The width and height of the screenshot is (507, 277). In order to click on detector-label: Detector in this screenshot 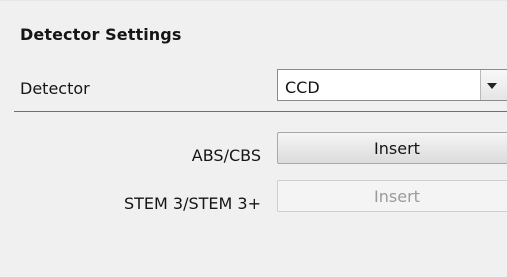, I will do `click(55, 88)`.